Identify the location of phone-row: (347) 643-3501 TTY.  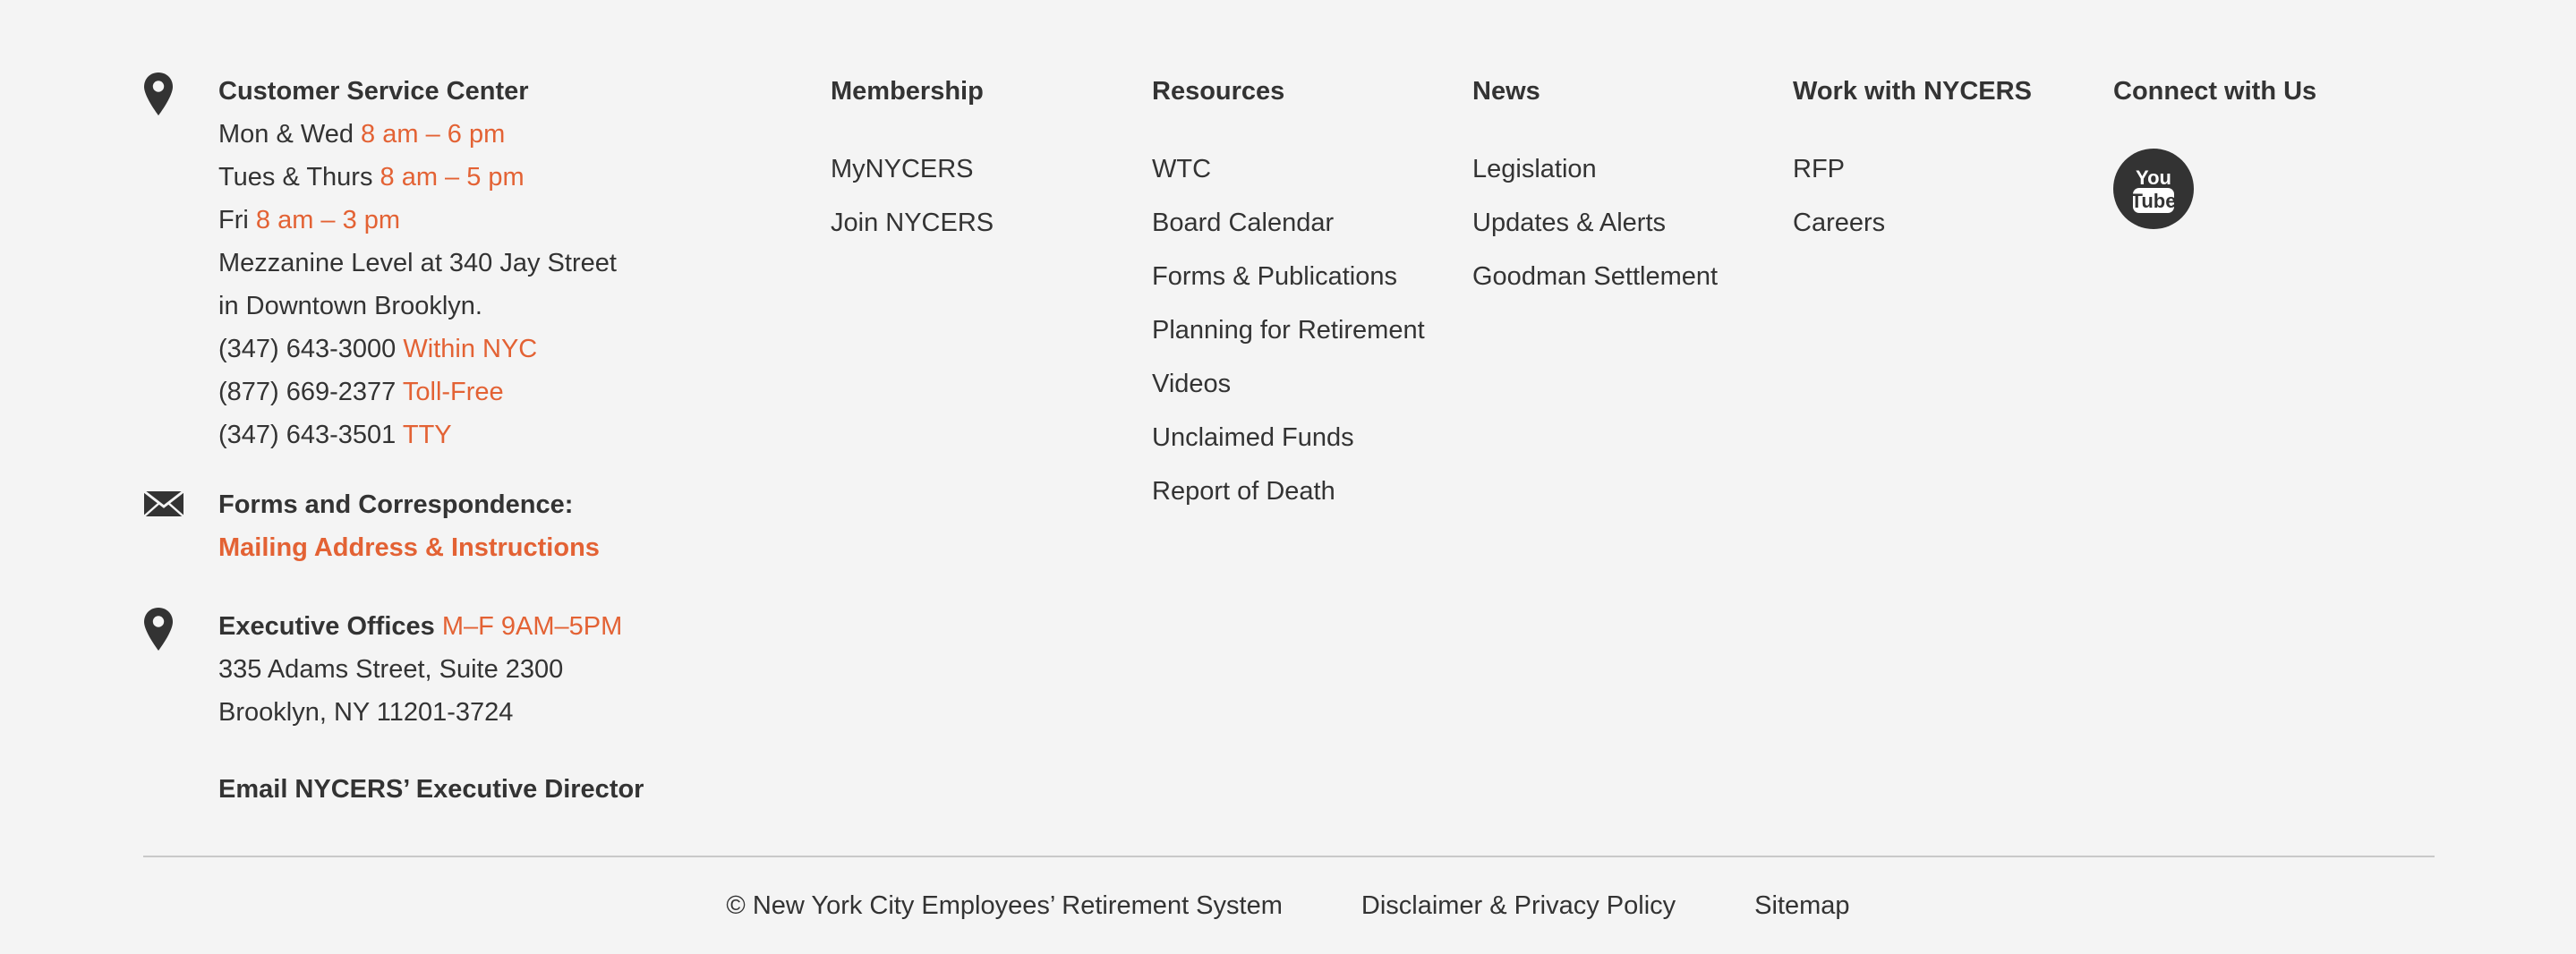
(503, 435).